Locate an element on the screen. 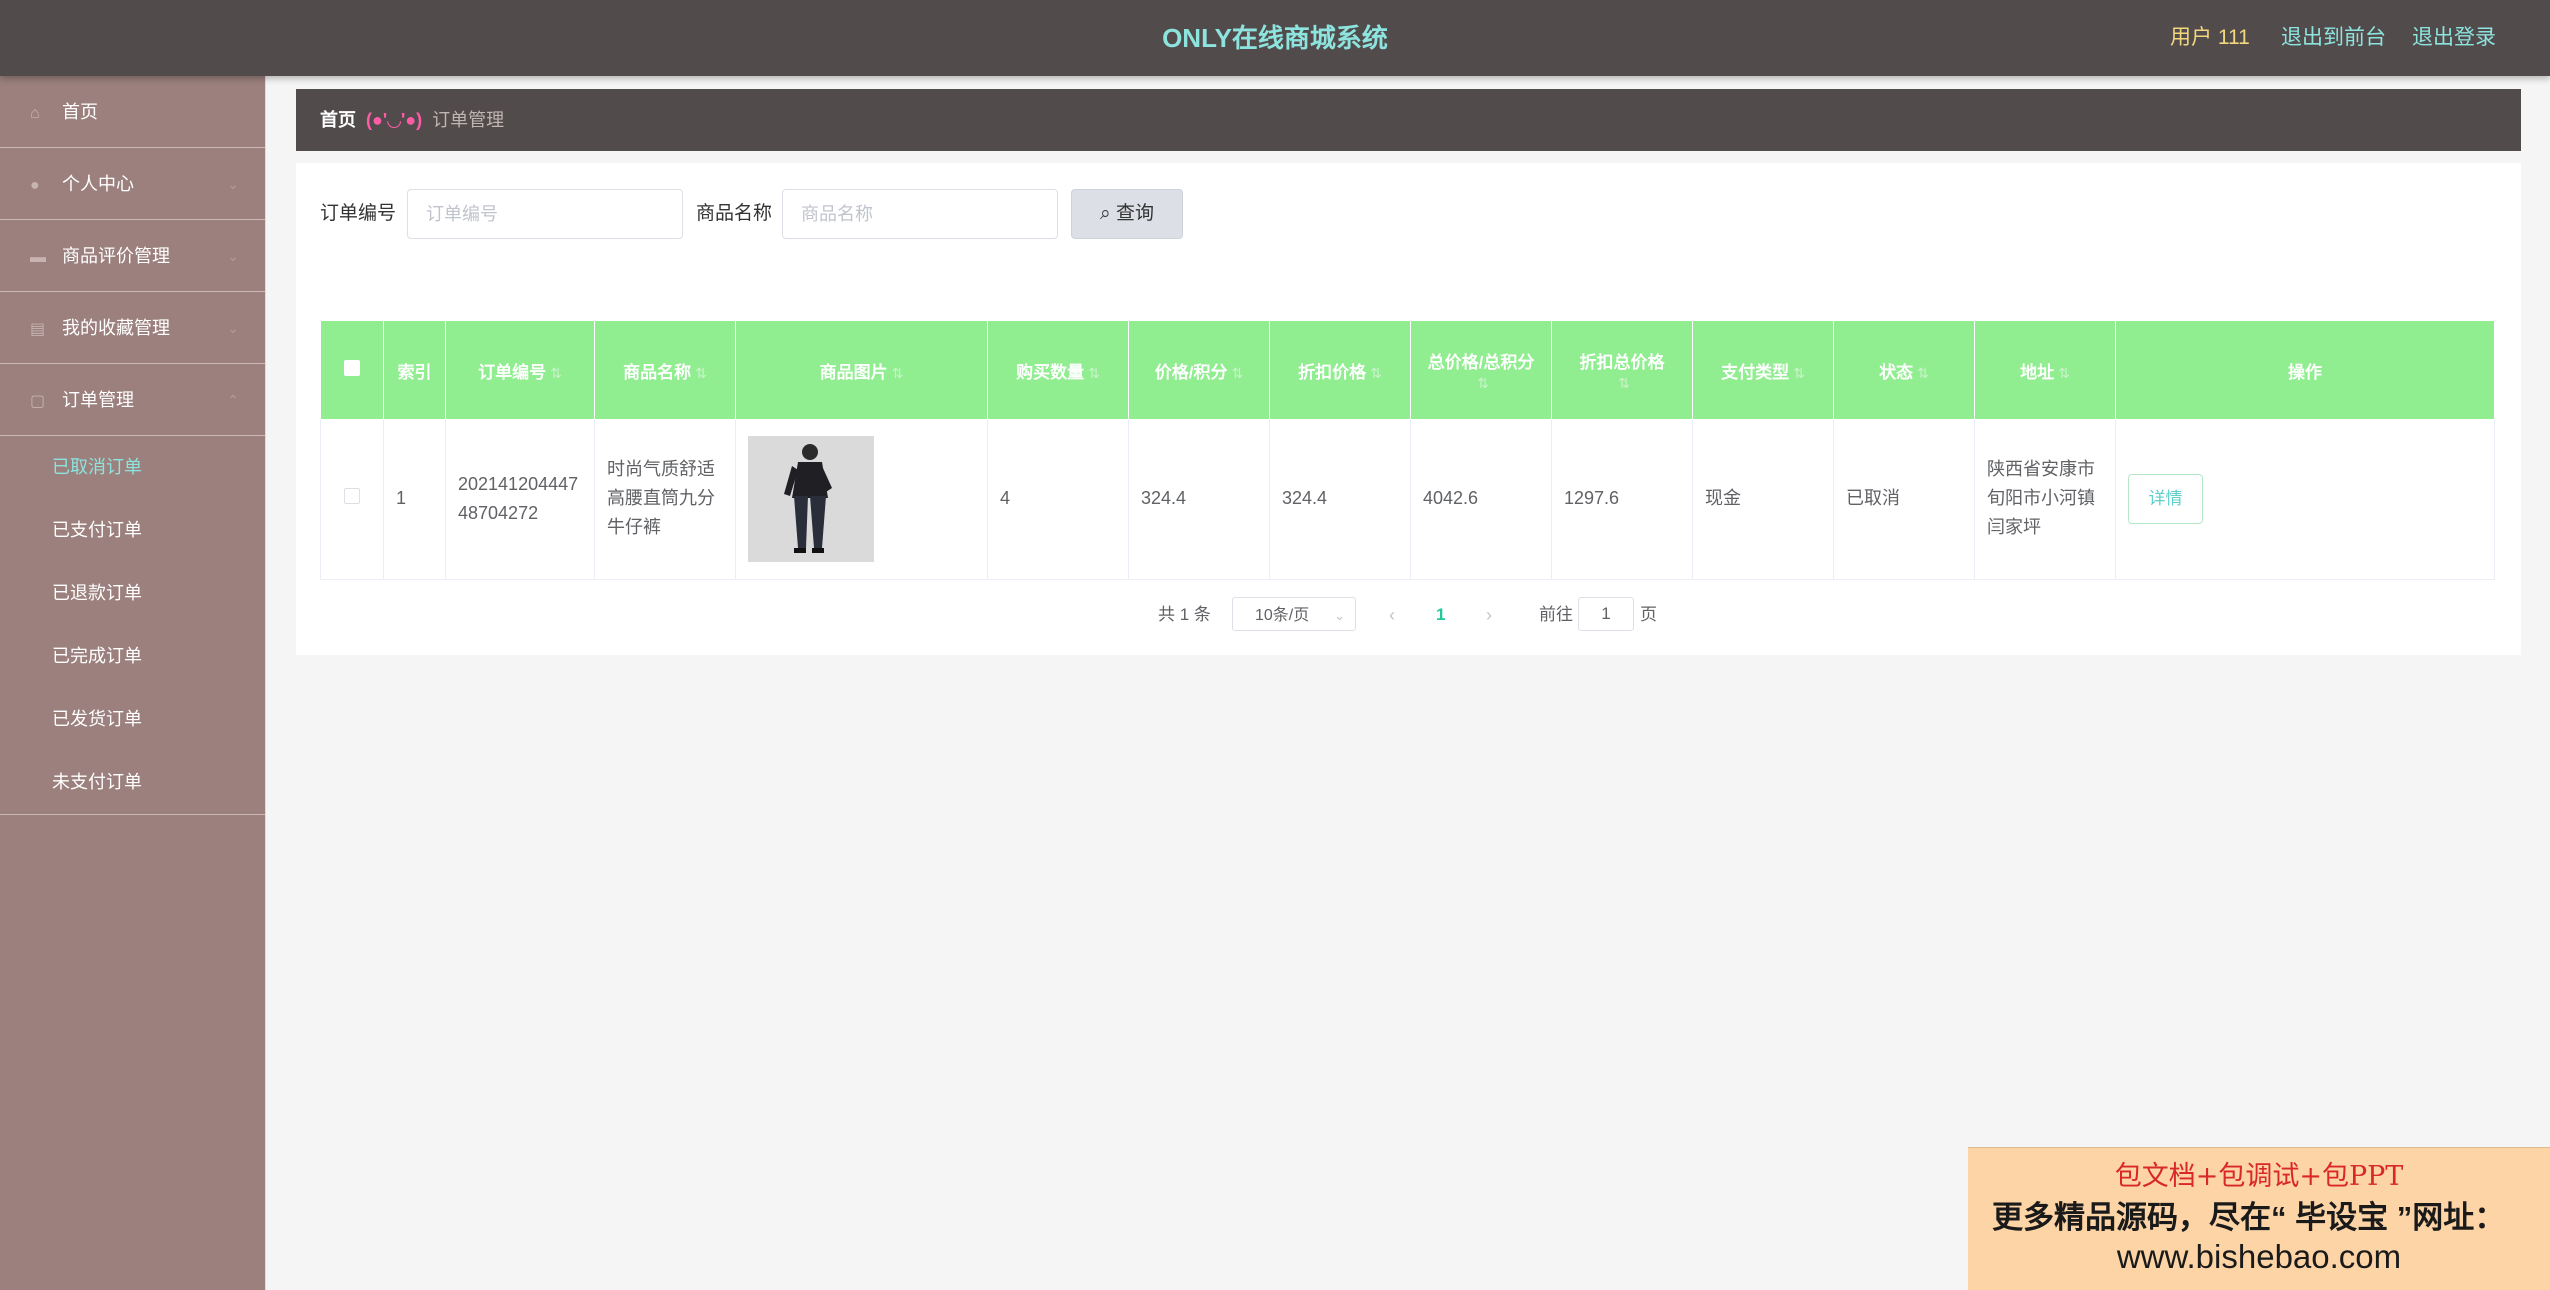  column-header: 总价格/总积分 ⇅ is located at coordinates (1481, 370).